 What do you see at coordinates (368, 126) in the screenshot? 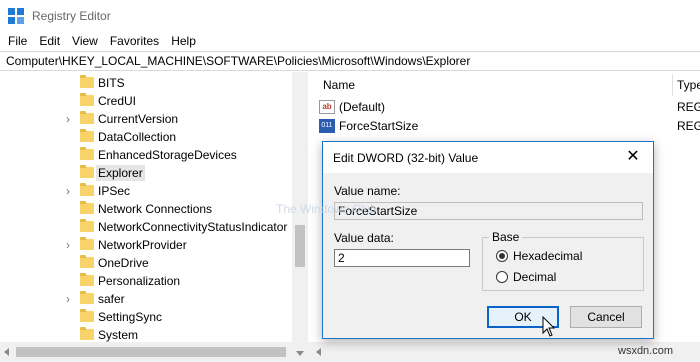
I see `value-row-forcestartsize: 011 ForceStartSize` at bounding box center [368, 126].